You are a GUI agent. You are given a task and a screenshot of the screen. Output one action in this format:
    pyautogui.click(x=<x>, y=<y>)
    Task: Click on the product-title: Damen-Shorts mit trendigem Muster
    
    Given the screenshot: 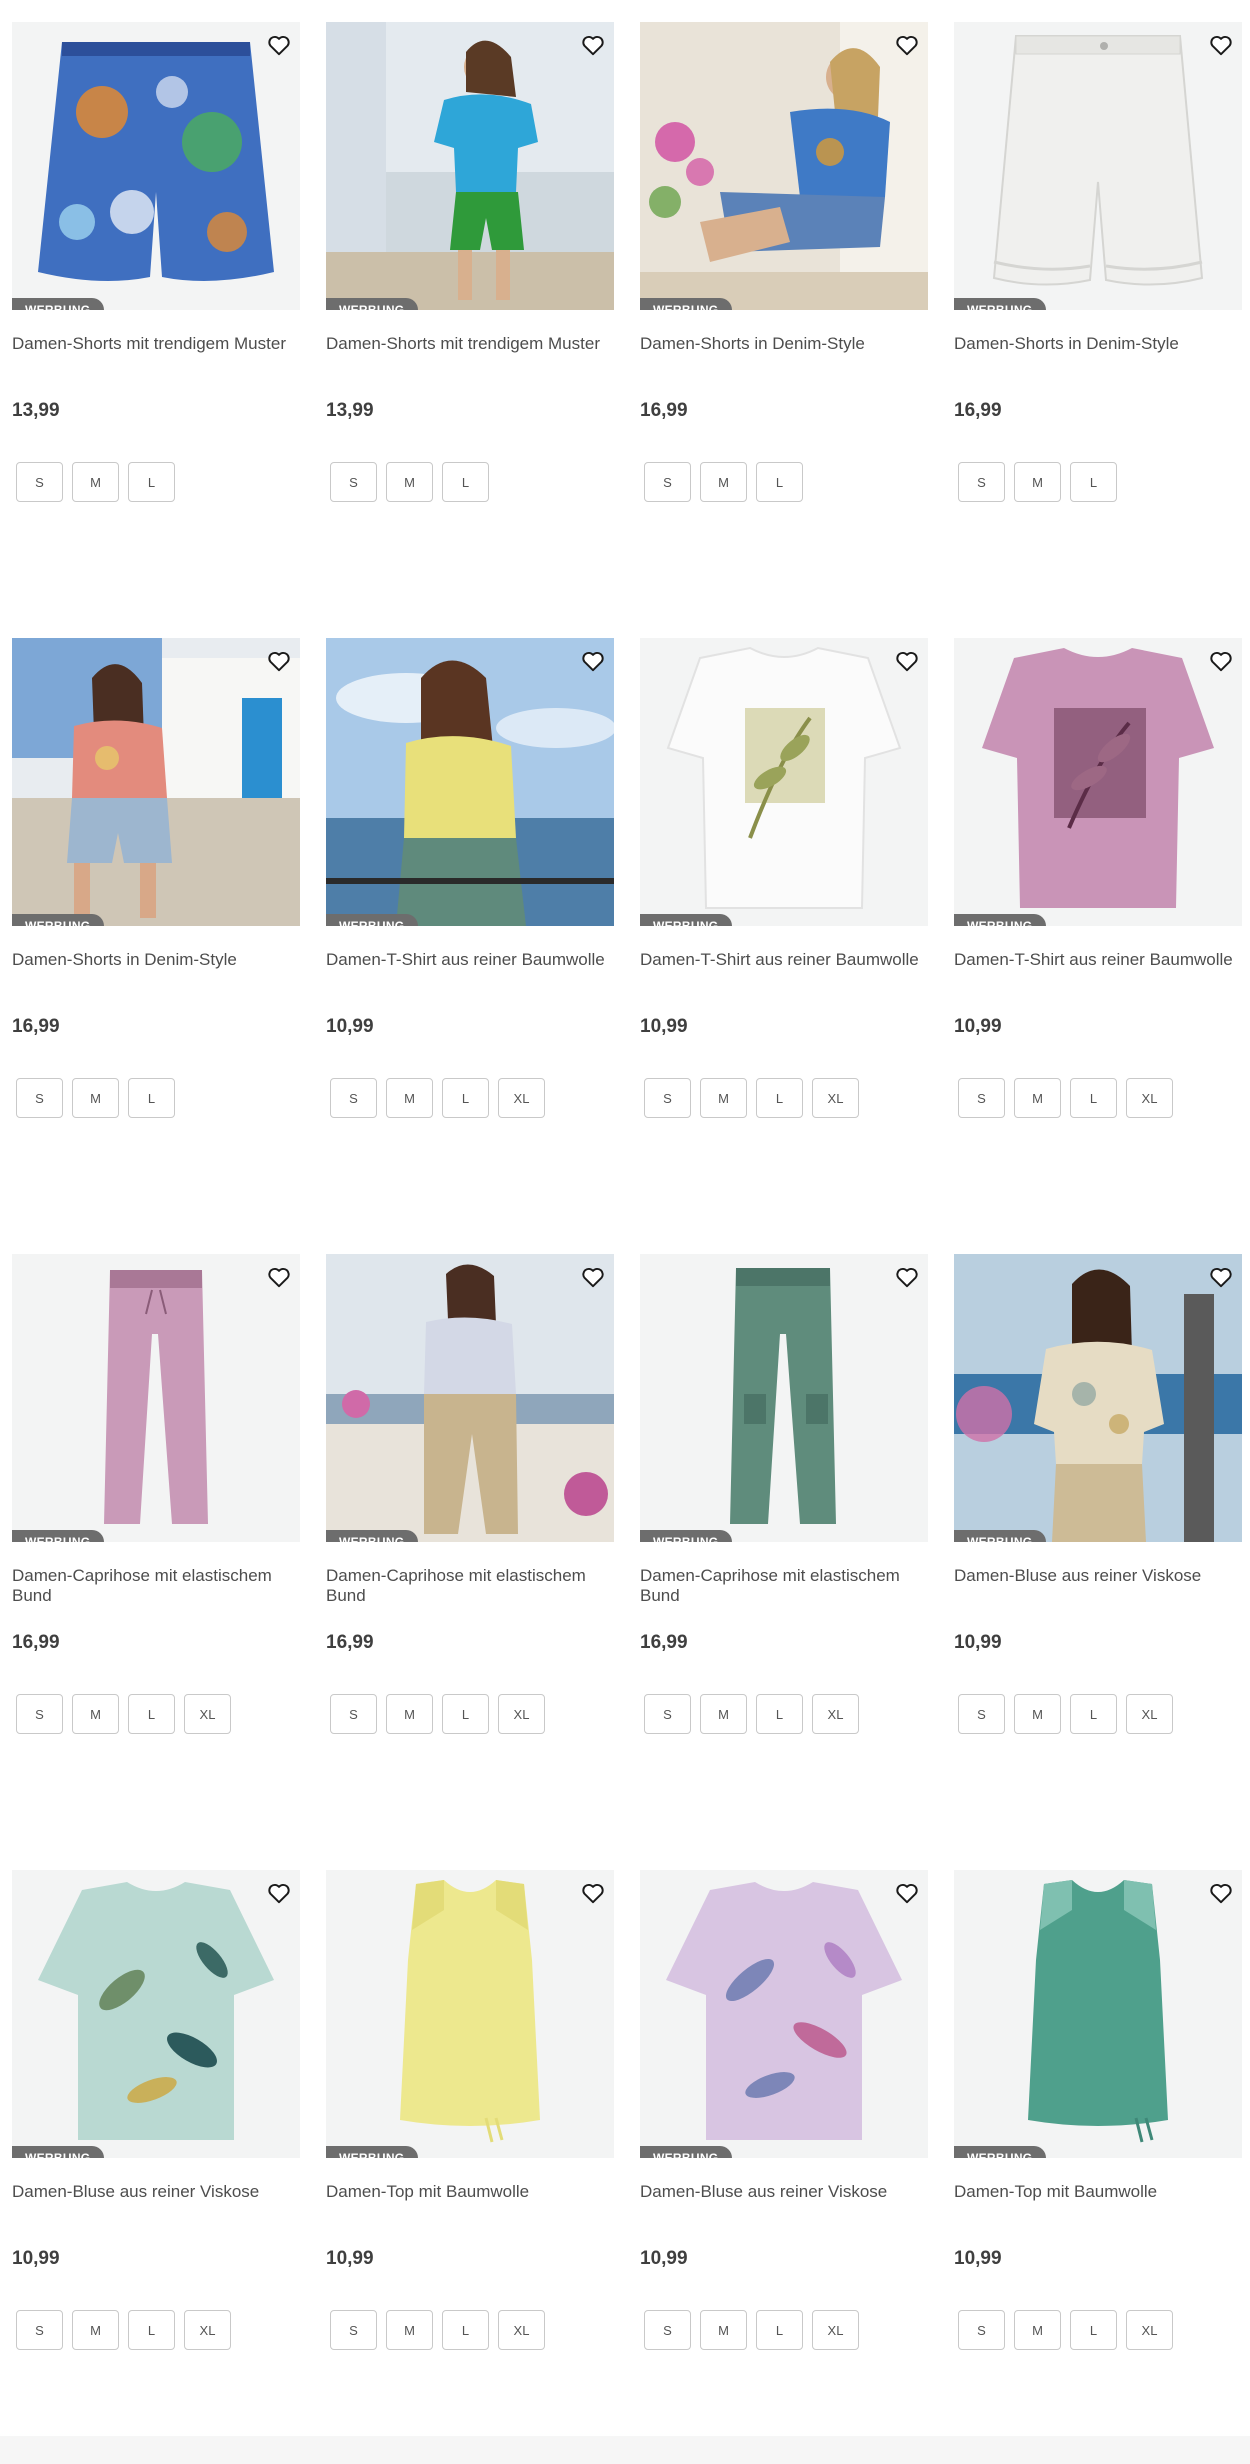 What is the action you would take?
    pyautogui.click(x=470, y=355)
    